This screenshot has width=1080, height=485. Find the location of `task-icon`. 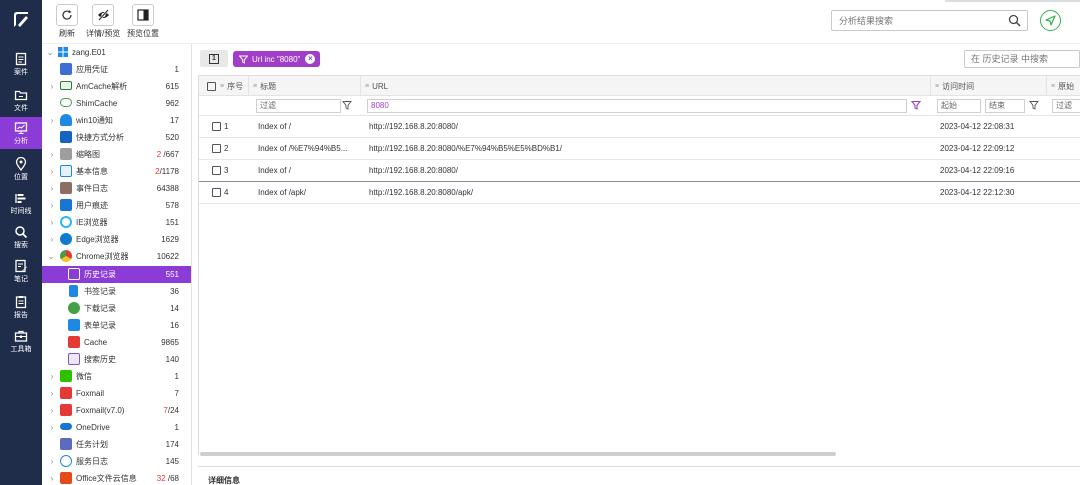

task-icon is located at coordinates (66, 444).